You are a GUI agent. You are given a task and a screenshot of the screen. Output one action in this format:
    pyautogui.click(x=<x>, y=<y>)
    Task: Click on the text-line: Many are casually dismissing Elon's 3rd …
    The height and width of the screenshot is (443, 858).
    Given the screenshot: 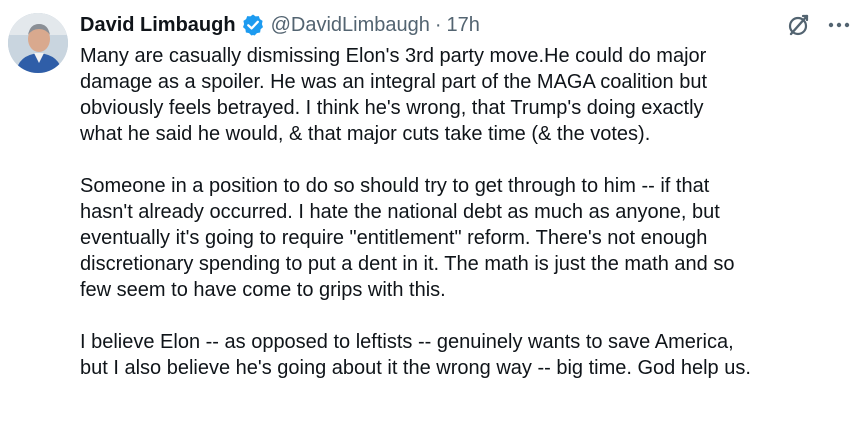 What is the action you would take?
    pyautogui.click(x=393, y=56)
    